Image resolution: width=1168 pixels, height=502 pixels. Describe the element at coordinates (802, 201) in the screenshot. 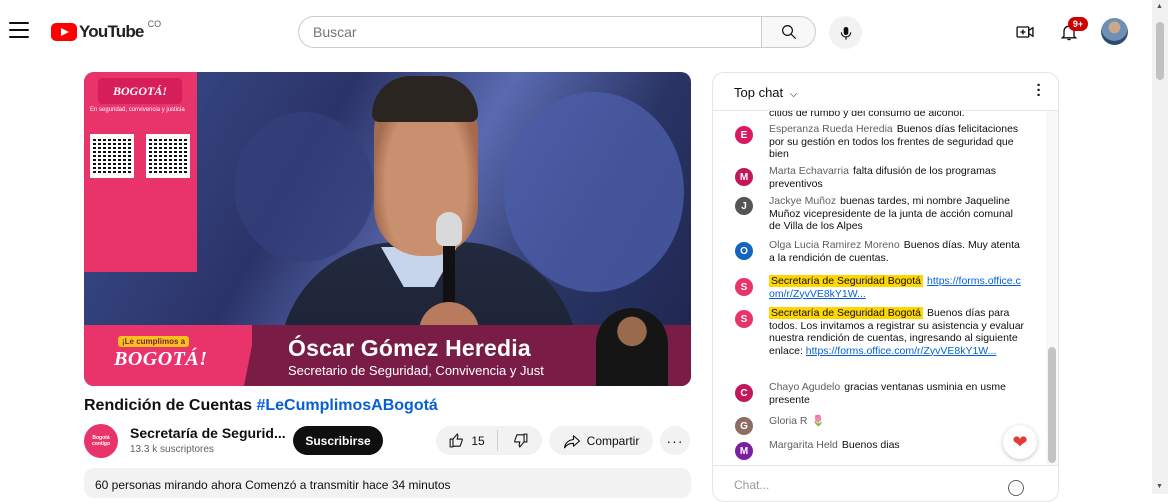

I see `chat-author-name: Jackye Muñoz` at that location.